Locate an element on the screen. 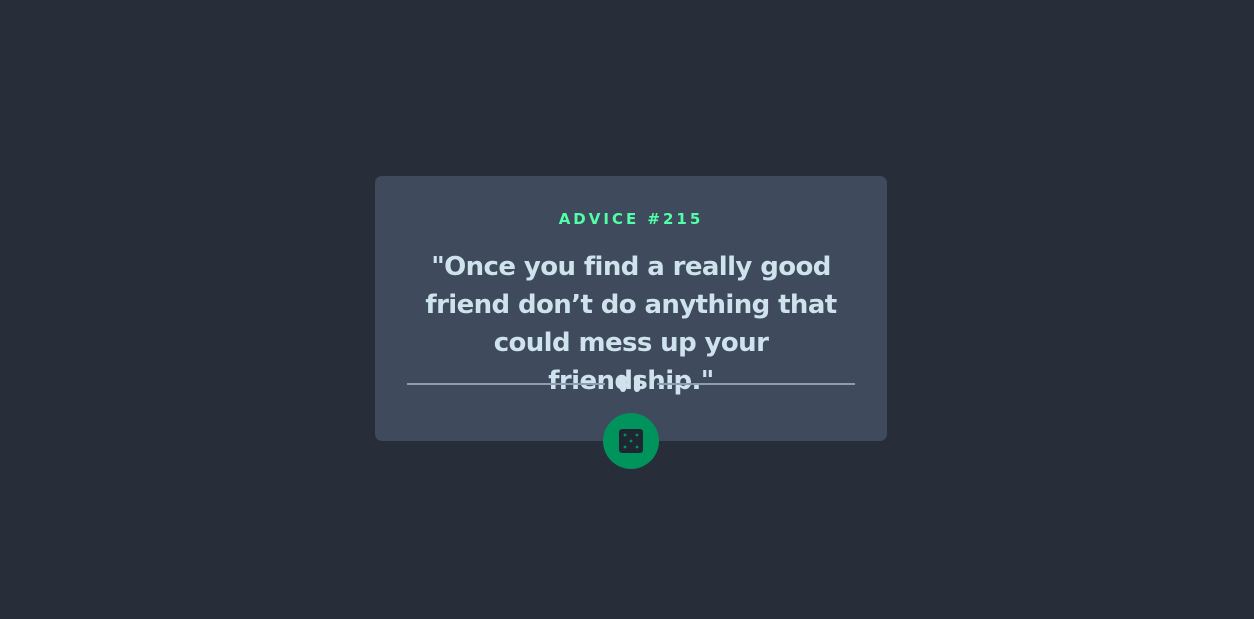 This screenshot has width=1254, height=619. advice-number: ADVICE #215 is located at coordinates (631, 219).